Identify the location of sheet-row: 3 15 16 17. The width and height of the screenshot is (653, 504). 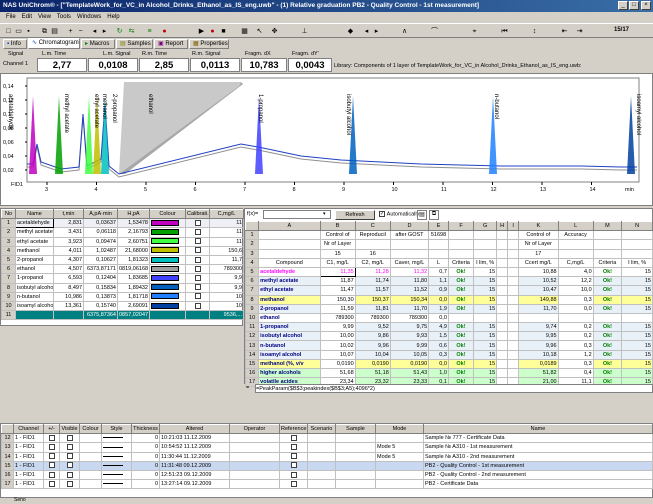
(448, 253).